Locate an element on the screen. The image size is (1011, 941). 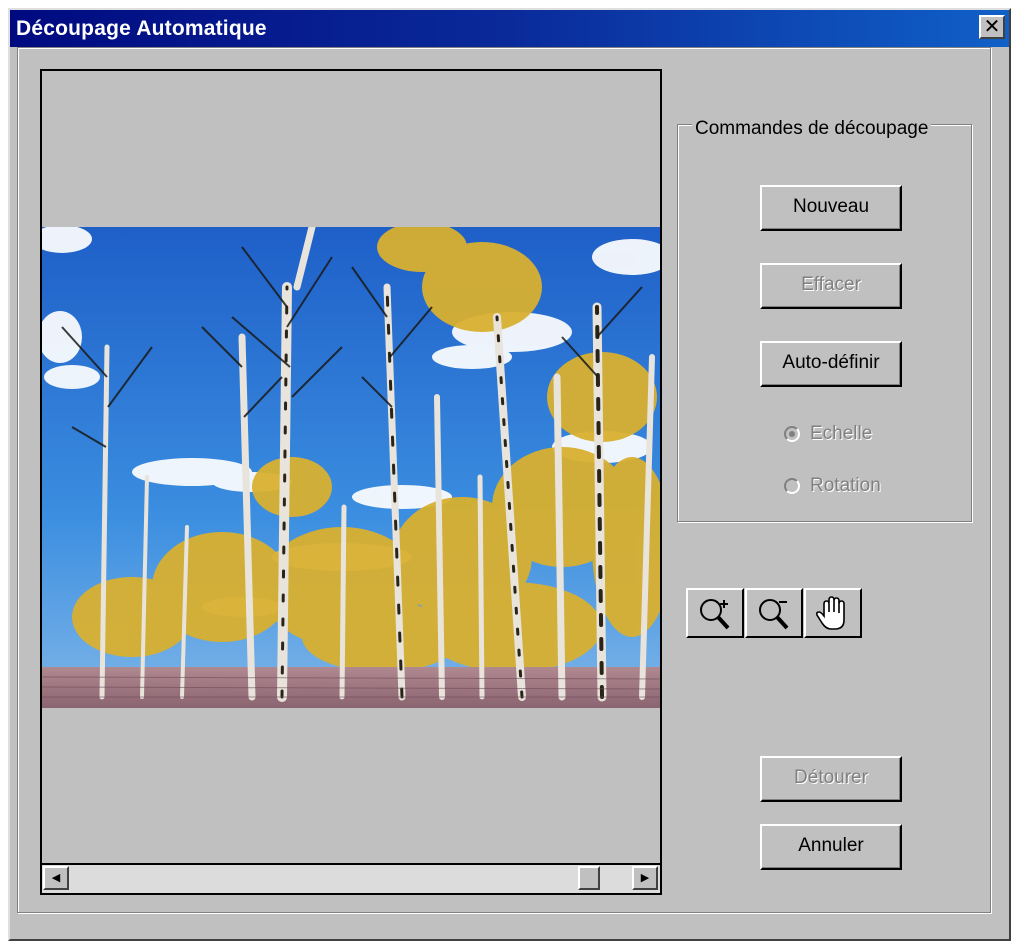
new-button: Nouveau is located at coordinates (831, 208).